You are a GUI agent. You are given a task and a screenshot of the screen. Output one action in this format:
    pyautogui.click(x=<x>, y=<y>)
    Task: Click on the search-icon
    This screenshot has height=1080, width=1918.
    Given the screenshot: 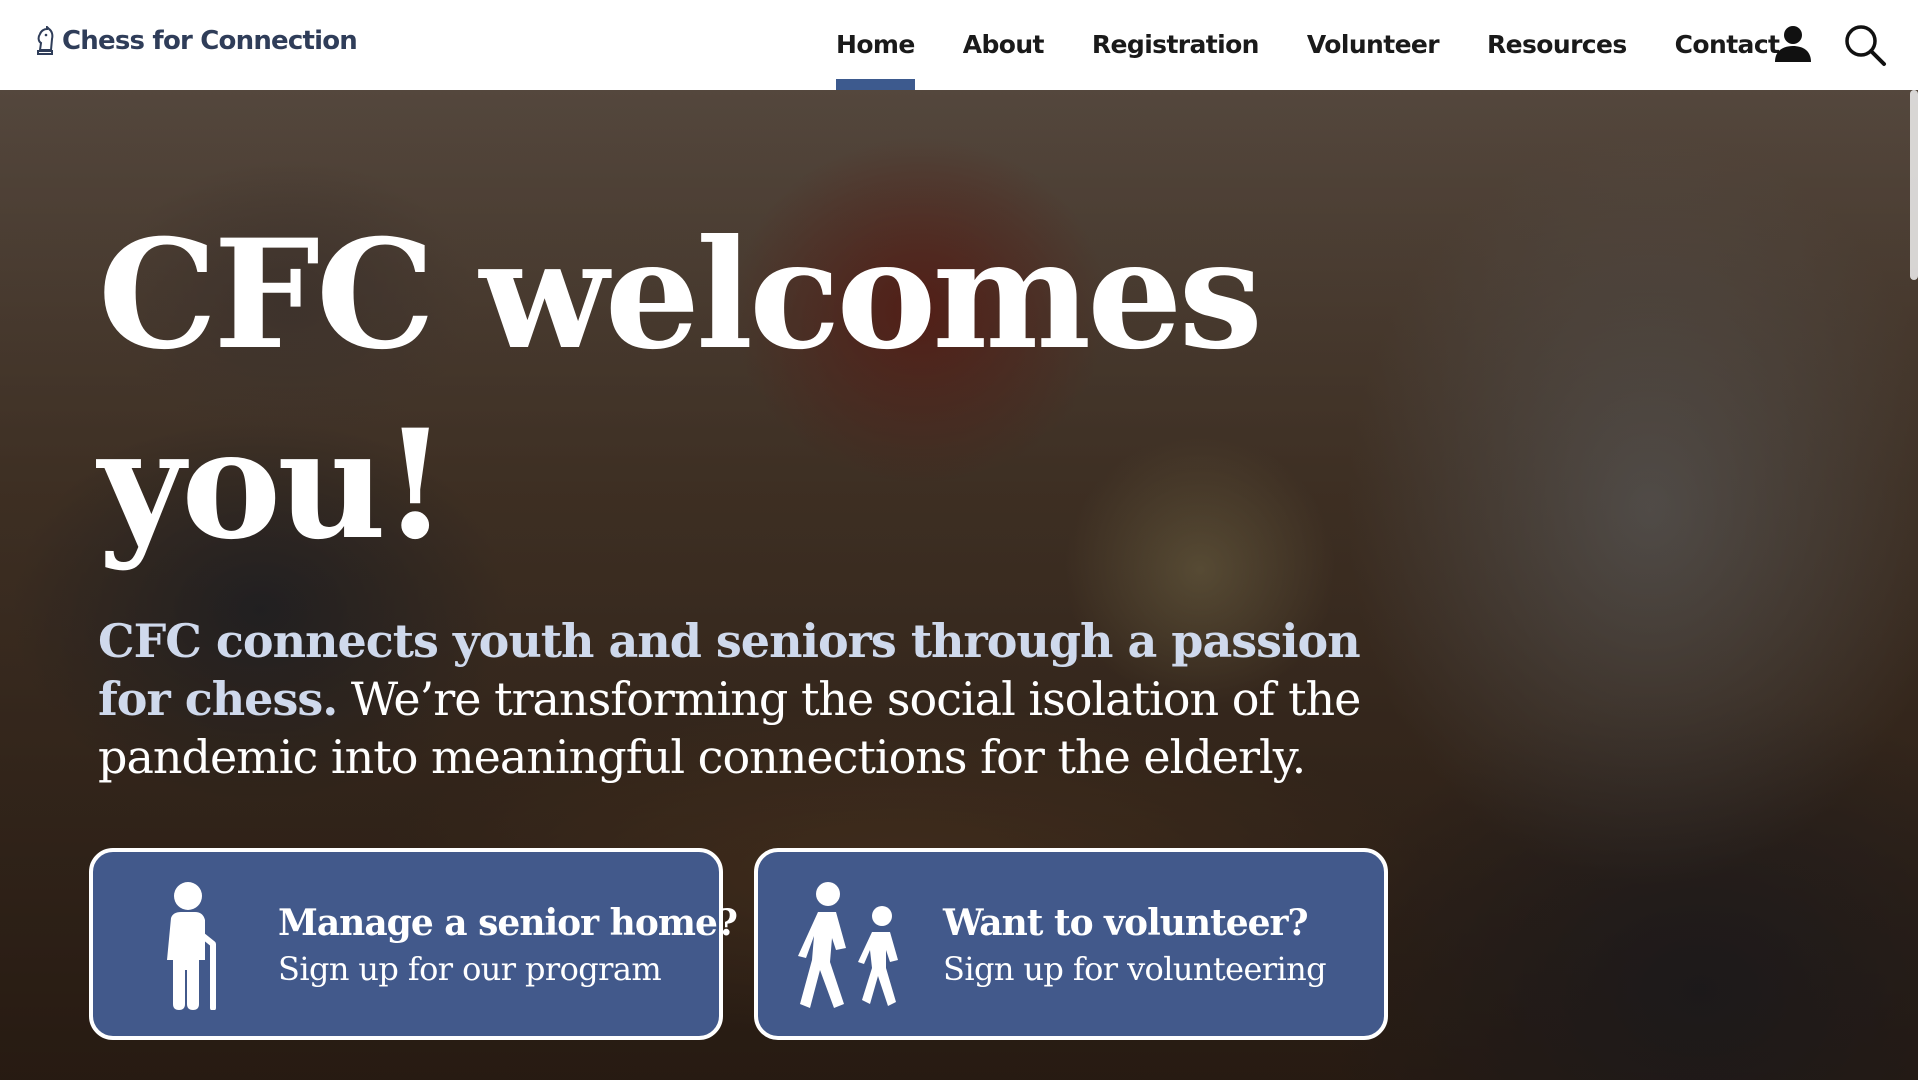 What is the action you would take?
    pyautogui.click(x=1865, y=45)
    